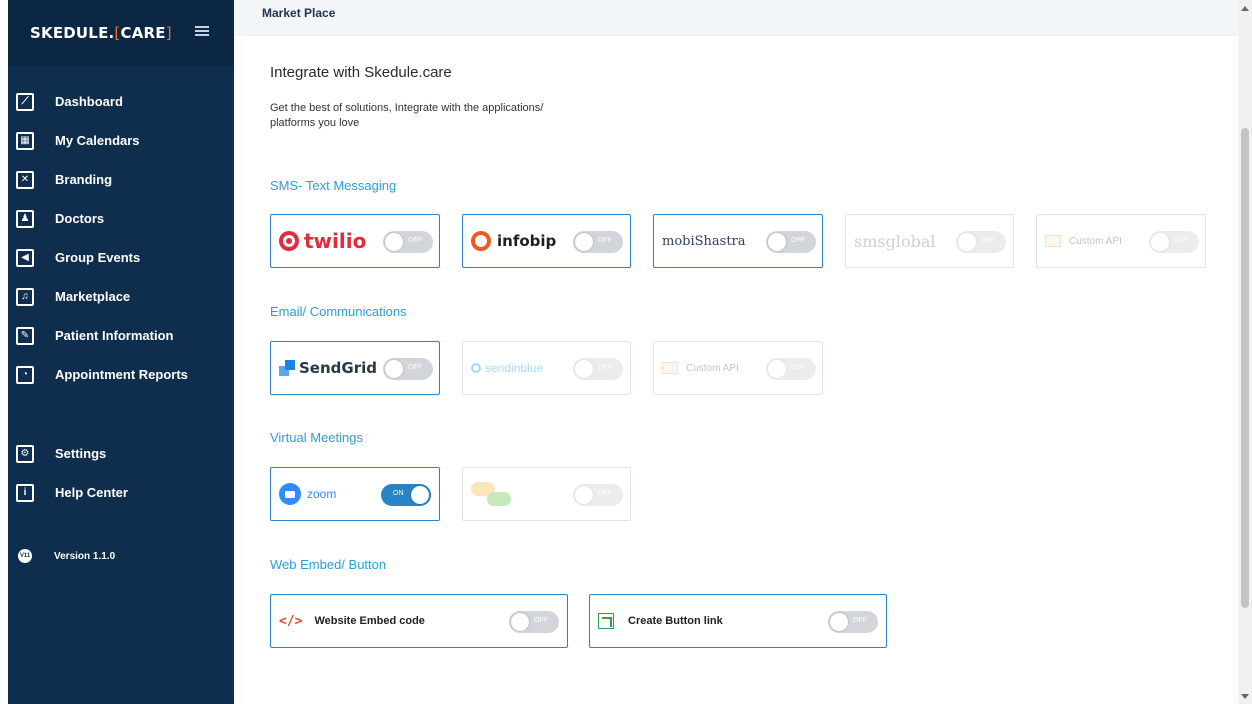  Describe the element at coordinates (895, 241) in the screenshot. I see `smsglobal-logo: smsglobal` at that location.